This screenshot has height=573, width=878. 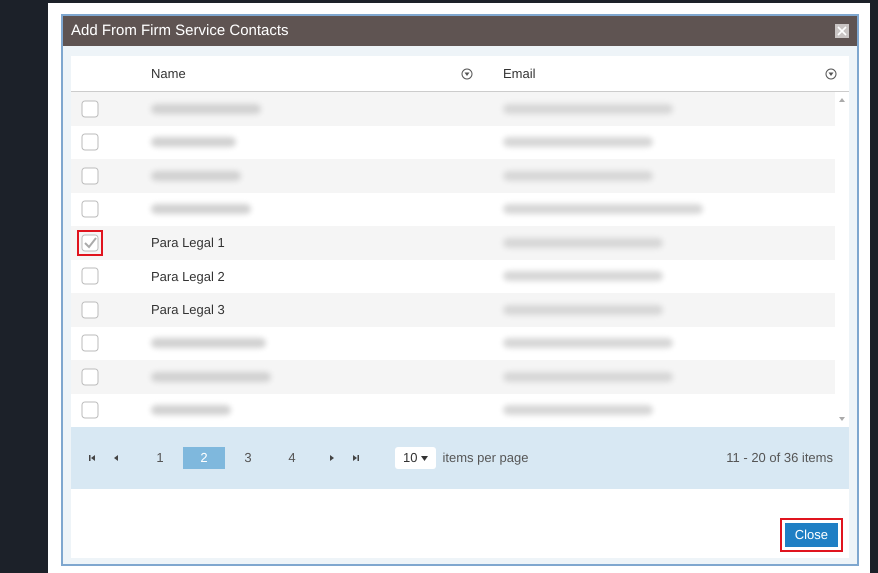 I want to click on caret-icon, so click(x=424, y=458).